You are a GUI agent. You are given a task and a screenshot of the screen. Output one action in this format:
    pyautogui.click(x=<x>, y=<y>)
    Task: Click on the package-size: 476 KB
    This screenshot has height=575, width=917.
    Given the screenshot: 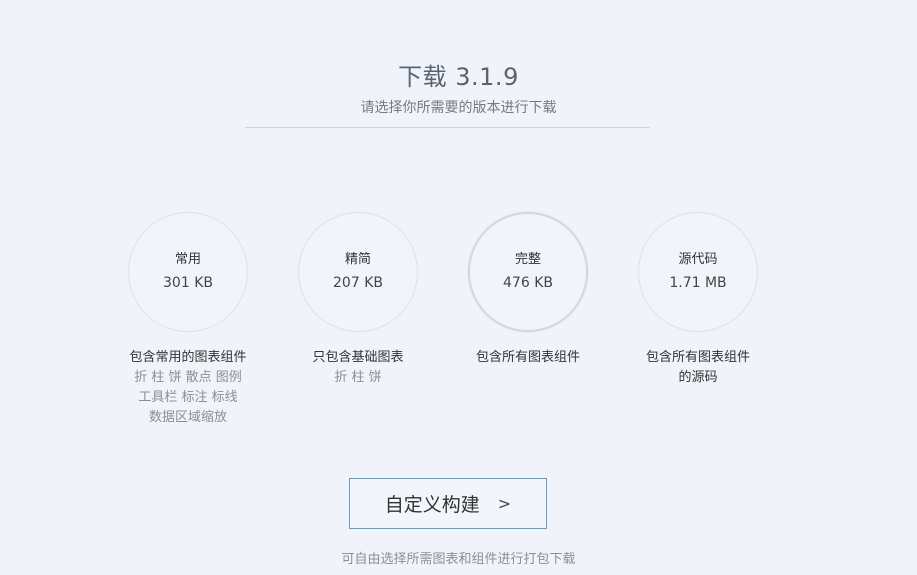 What is the action you would take?
    pyautogui.click(x=528, y=283)
    